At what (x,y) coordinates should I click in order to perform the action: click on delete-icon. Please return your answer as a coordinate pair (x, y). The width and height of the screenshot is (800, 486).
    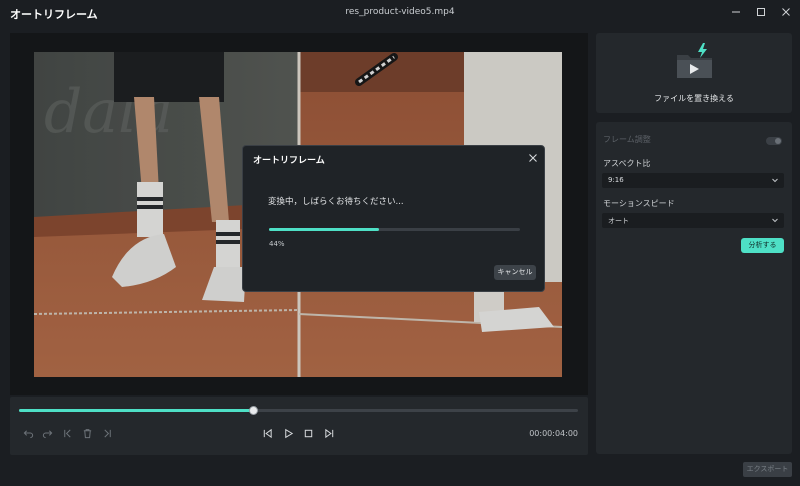
    Looking at the image, I should click on (87, 433).